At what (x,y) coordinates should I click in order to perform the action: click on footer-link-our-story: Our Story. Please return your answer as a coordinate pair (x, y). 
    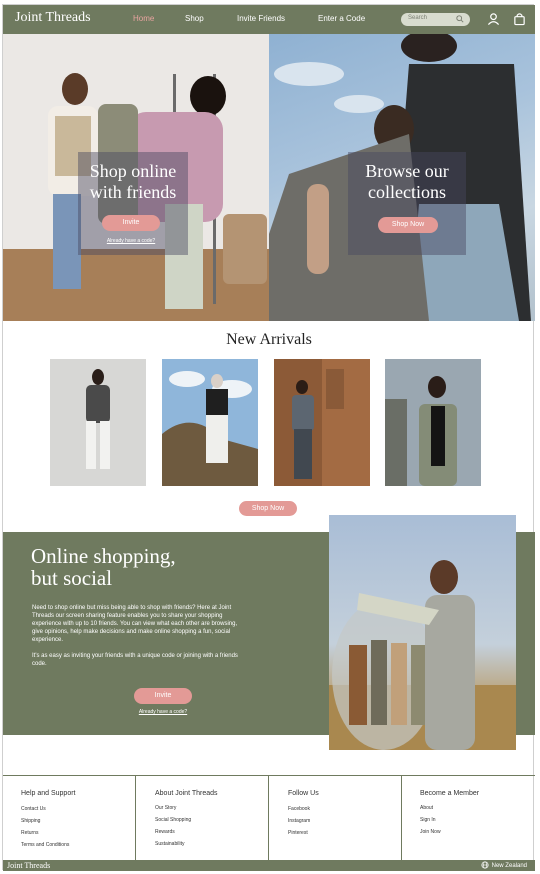
    Looking at the image, I should click on (165, 808).